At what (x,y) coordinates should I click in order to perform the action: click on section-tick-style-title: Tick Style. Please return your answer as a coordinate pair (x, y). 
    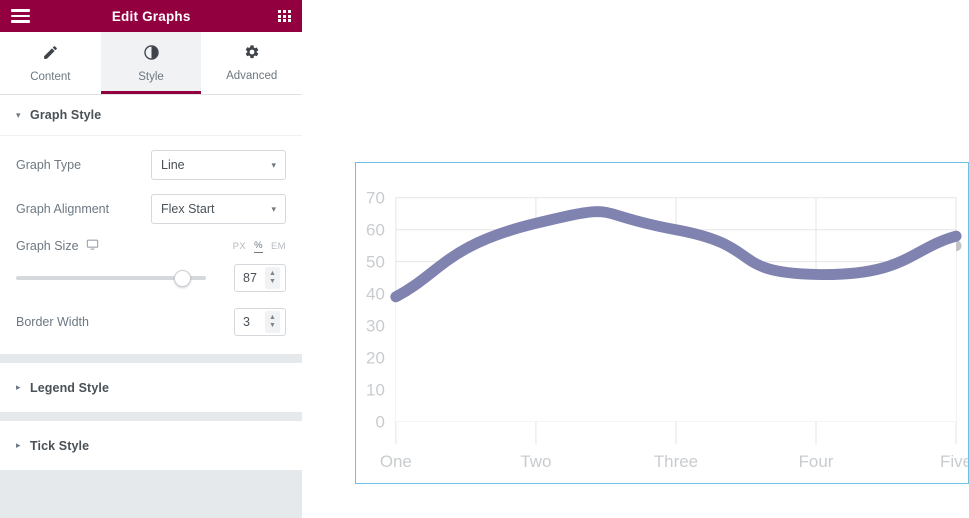
    Looking at the image, I should click on (60, 445).